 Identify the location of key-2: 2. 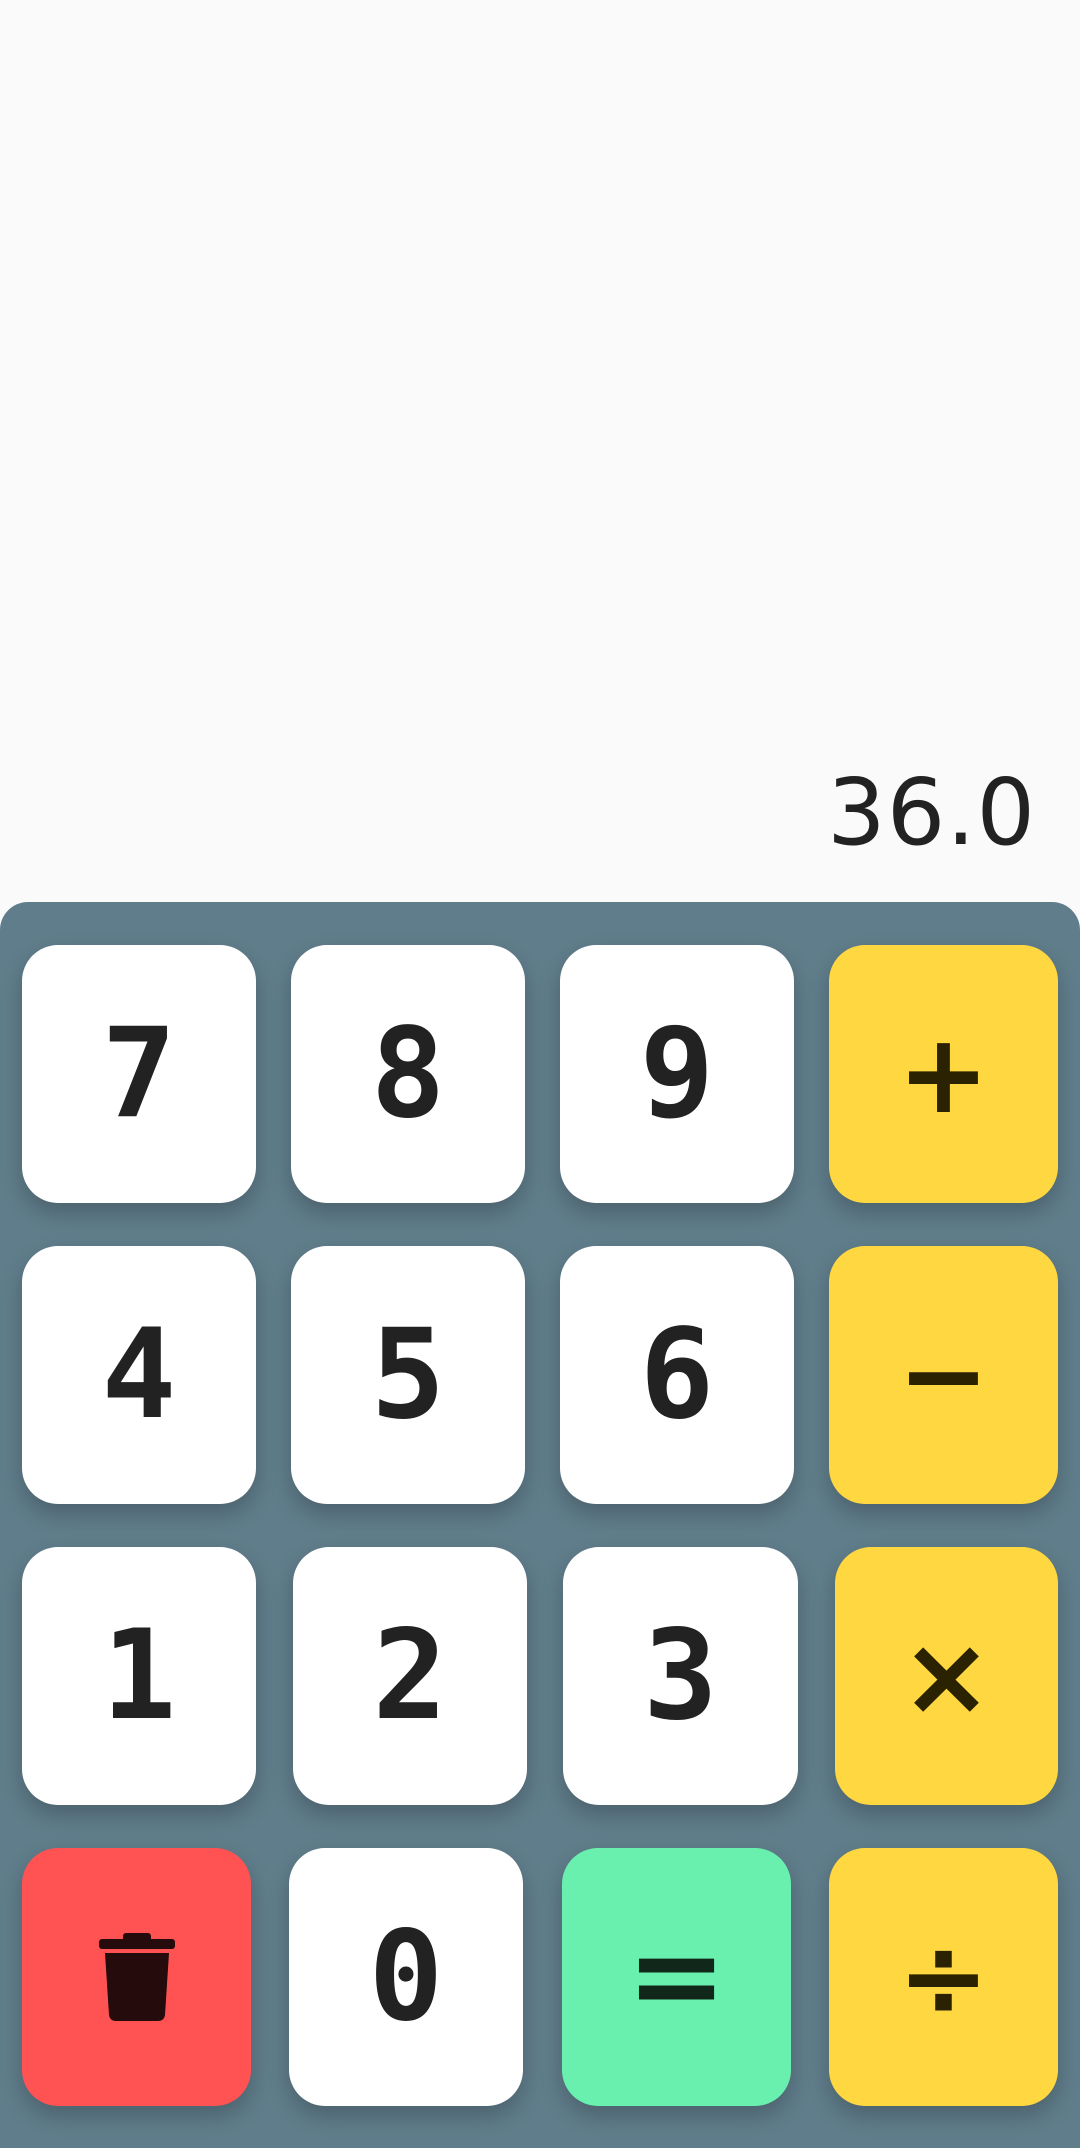
(410, 1676).